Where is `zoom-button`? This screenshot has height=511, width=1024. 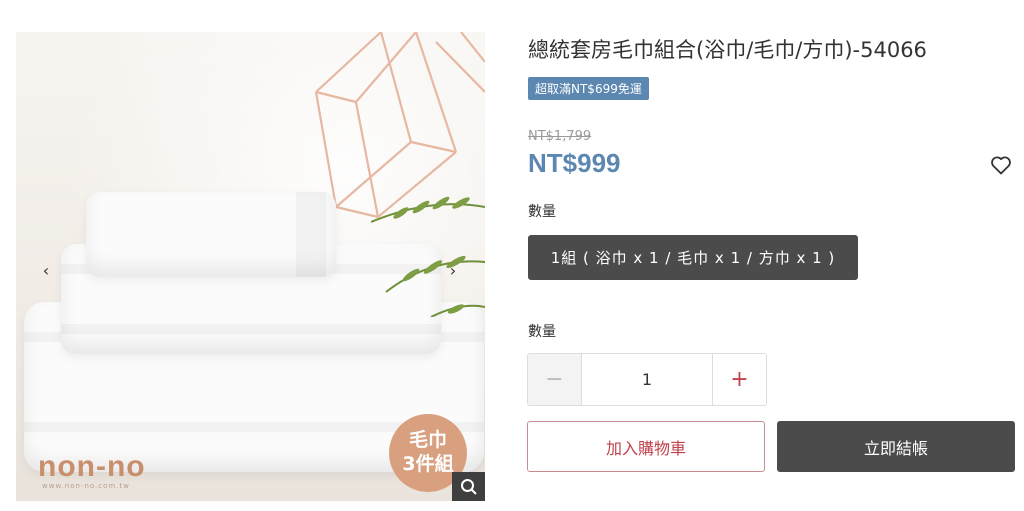
zoom-button is located at coordinates (468, 486).